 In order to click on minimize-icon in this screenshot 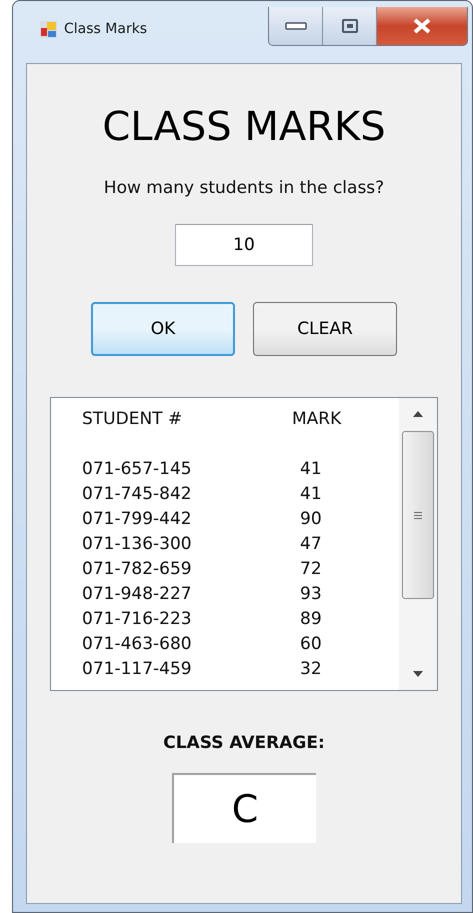, I will do `click(295, 26)`.